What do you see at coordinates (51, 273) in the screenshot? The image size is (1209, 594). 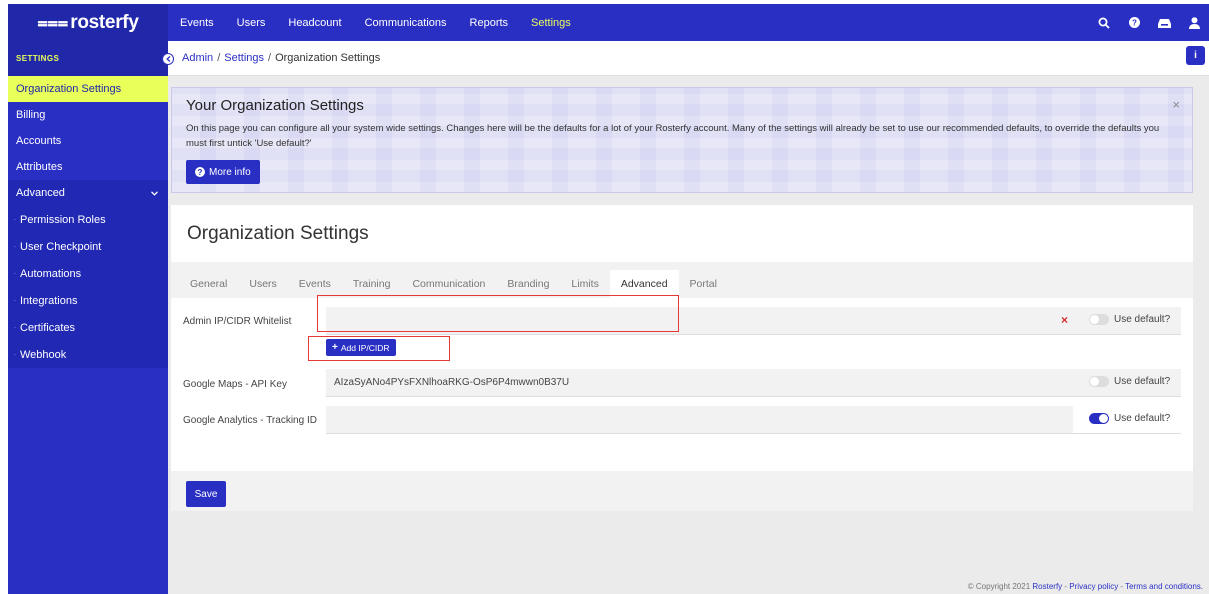 I see `sidebar-subitem-label: Automations` at bounding box center [51, 273].